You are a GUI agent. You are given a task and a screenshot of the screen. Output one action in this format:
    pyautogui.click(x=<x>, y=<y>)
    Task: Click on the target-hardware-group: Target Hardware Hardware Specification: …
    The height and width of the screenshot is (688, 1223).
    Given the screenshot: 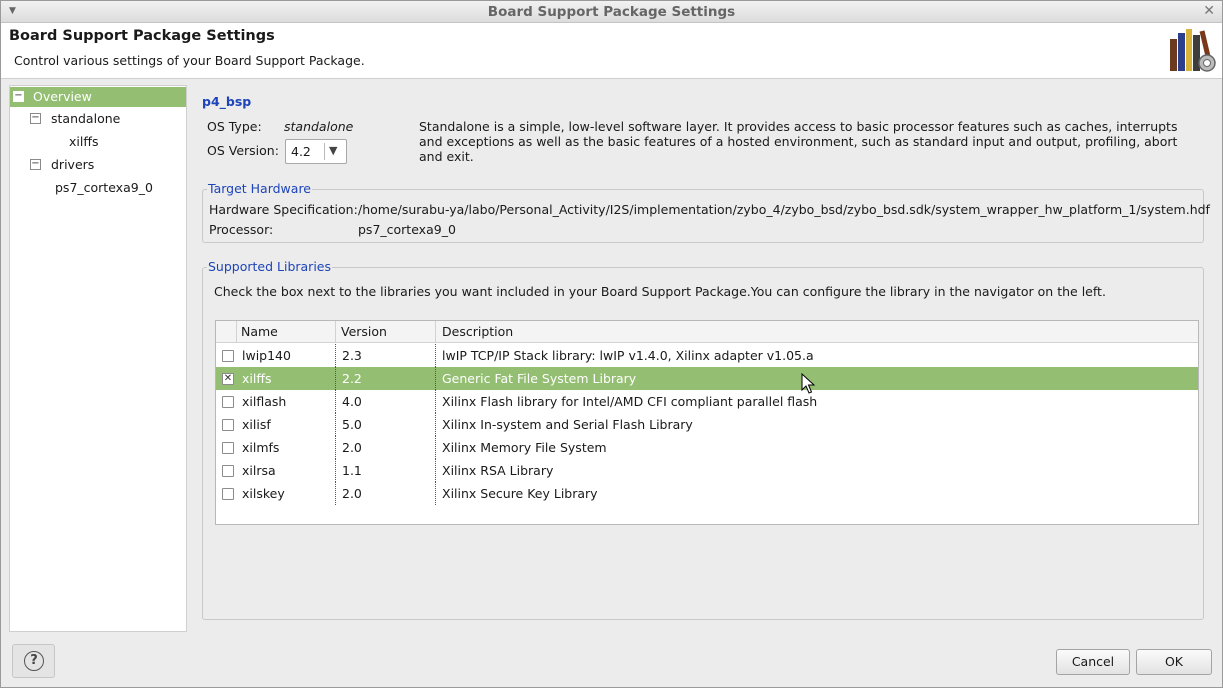 What is the action you would take?
    pyautogui.click(x=706, y=212)
    